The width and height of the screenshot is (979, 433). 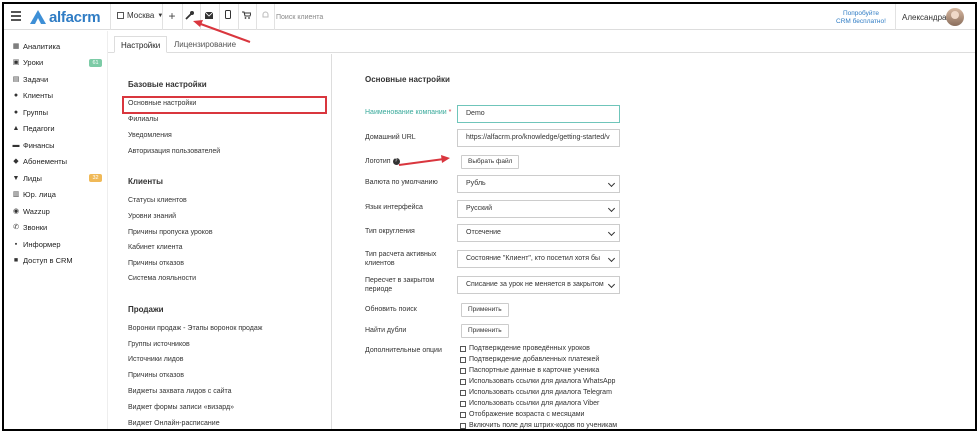 What do you see at coordinates (55, 129) in the screenshot?
I see `sidebar-item: ▲ Педагоги` at bounding box center [55, 129].